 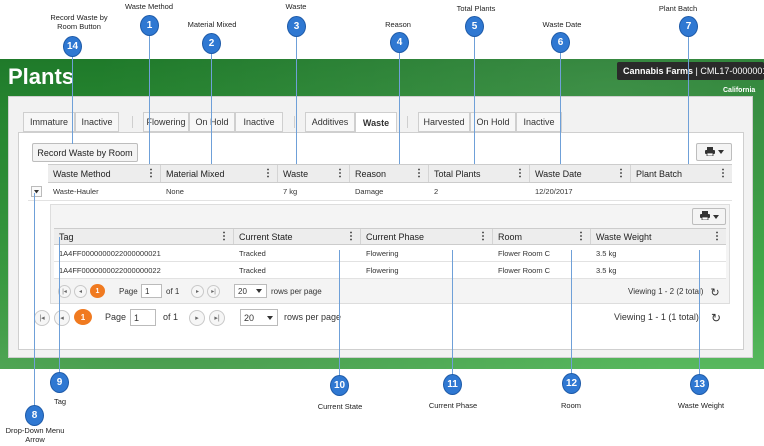 I want to click on callout-9: 9, so click(x=59, y=382).